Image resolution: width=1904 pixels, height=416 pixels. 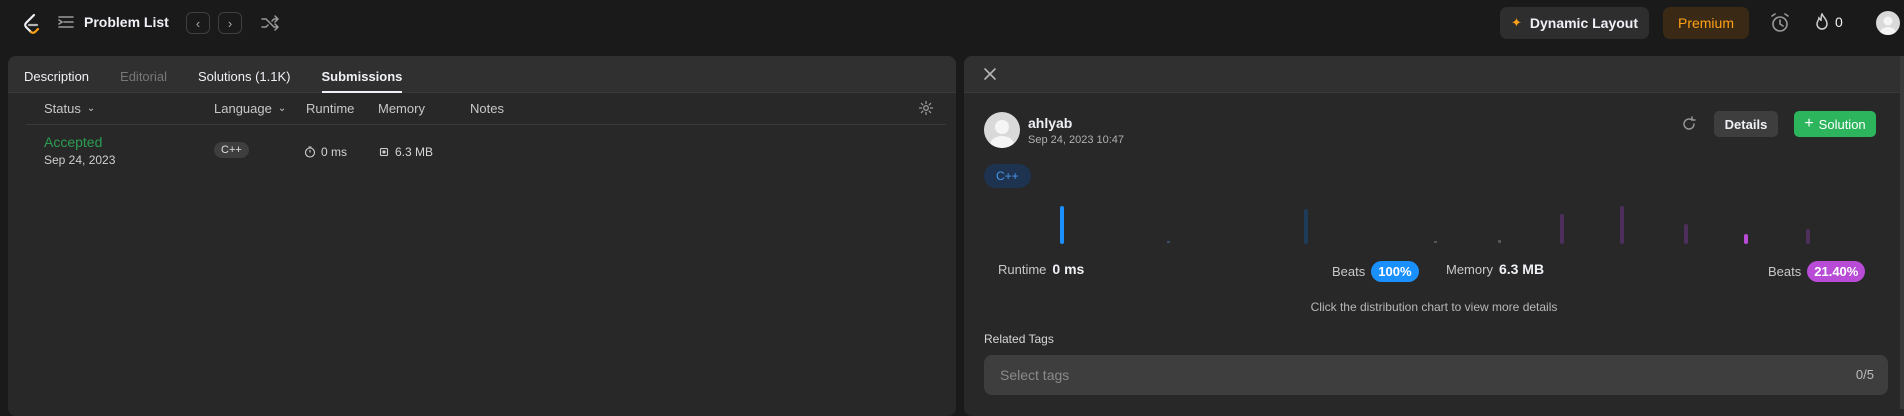 What do you see at coordinates (126, 22) in the screenshot?
I see `problem-list-label: Problem List` at bounding box center [126, 22].